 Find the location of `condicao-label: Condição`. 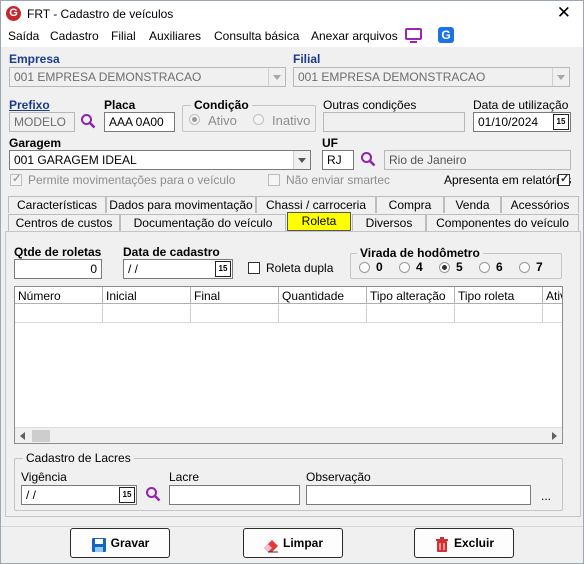

condicao-label: Condição is located at coordinates (221, 105).